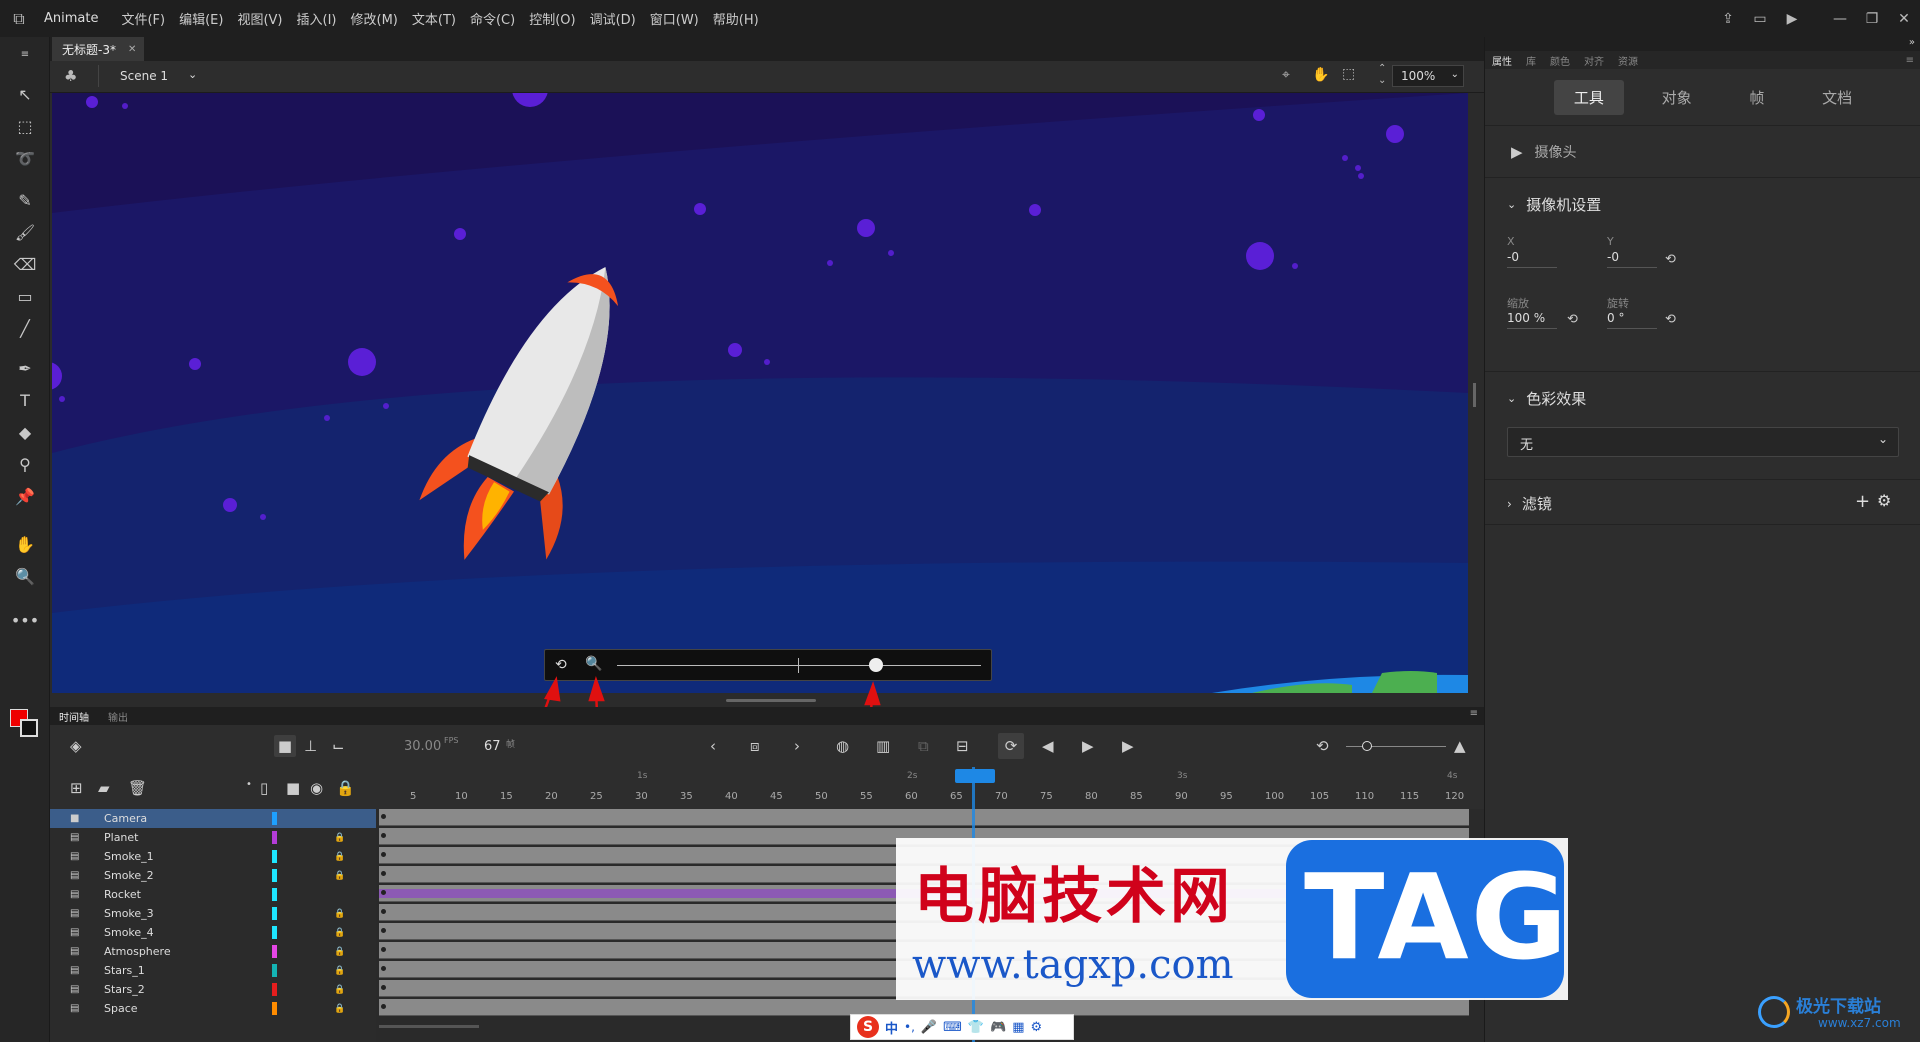  What do you see at coordinates (25, 94) in the screenshot?
I see `selection-tool-icon: ↖` at bounding box center [25, 94].